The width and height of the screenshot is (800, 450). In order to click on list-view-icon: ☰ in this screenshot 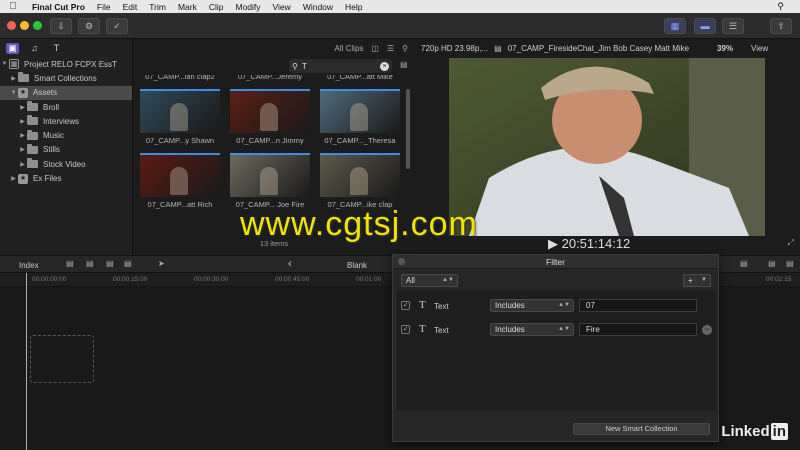, I will do `click(390, 48)`.